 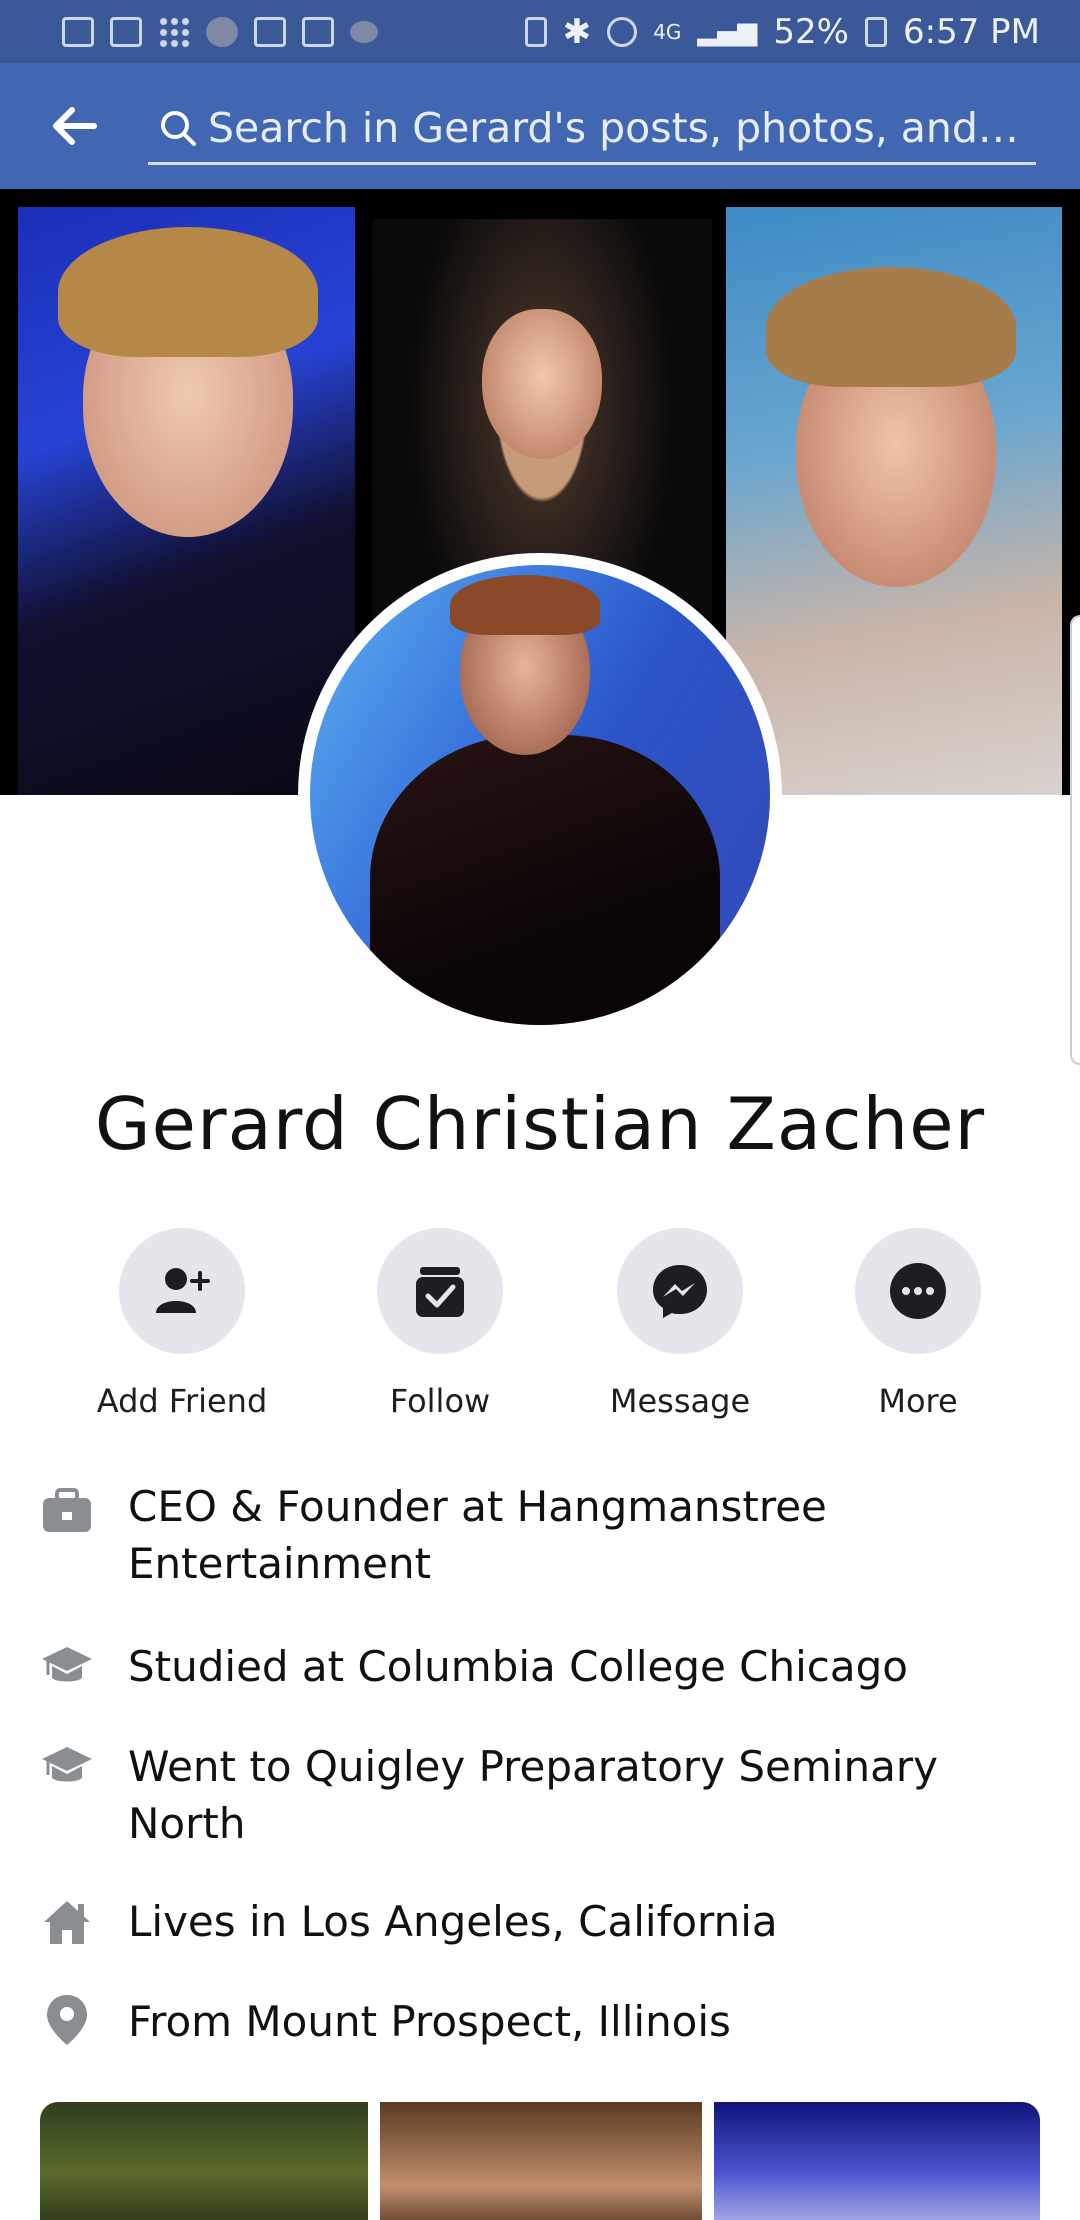 What do you see at coordinates (680, 1291) in the screenshot?
I see `messenger-icon` at bounding box center [680, 1291].